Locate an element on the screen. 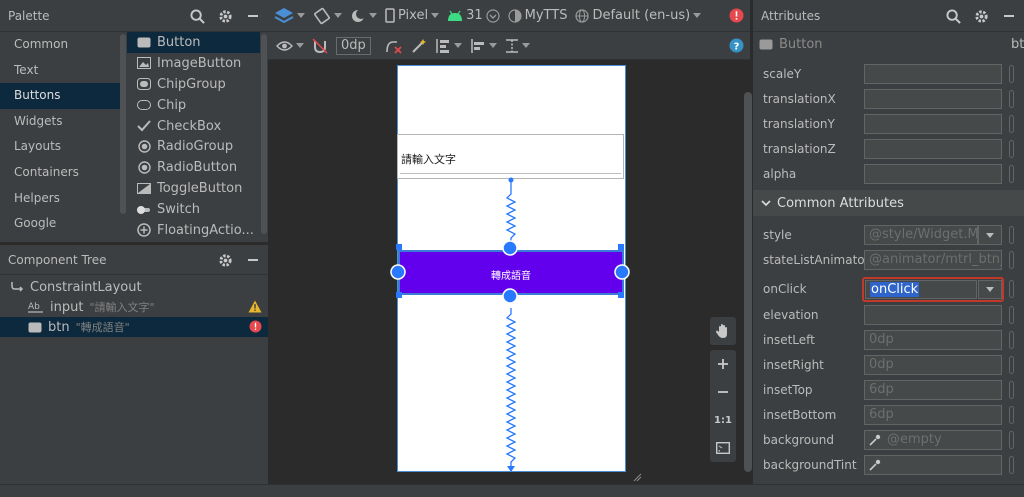  pan-button is located at coordinates (723, 331).